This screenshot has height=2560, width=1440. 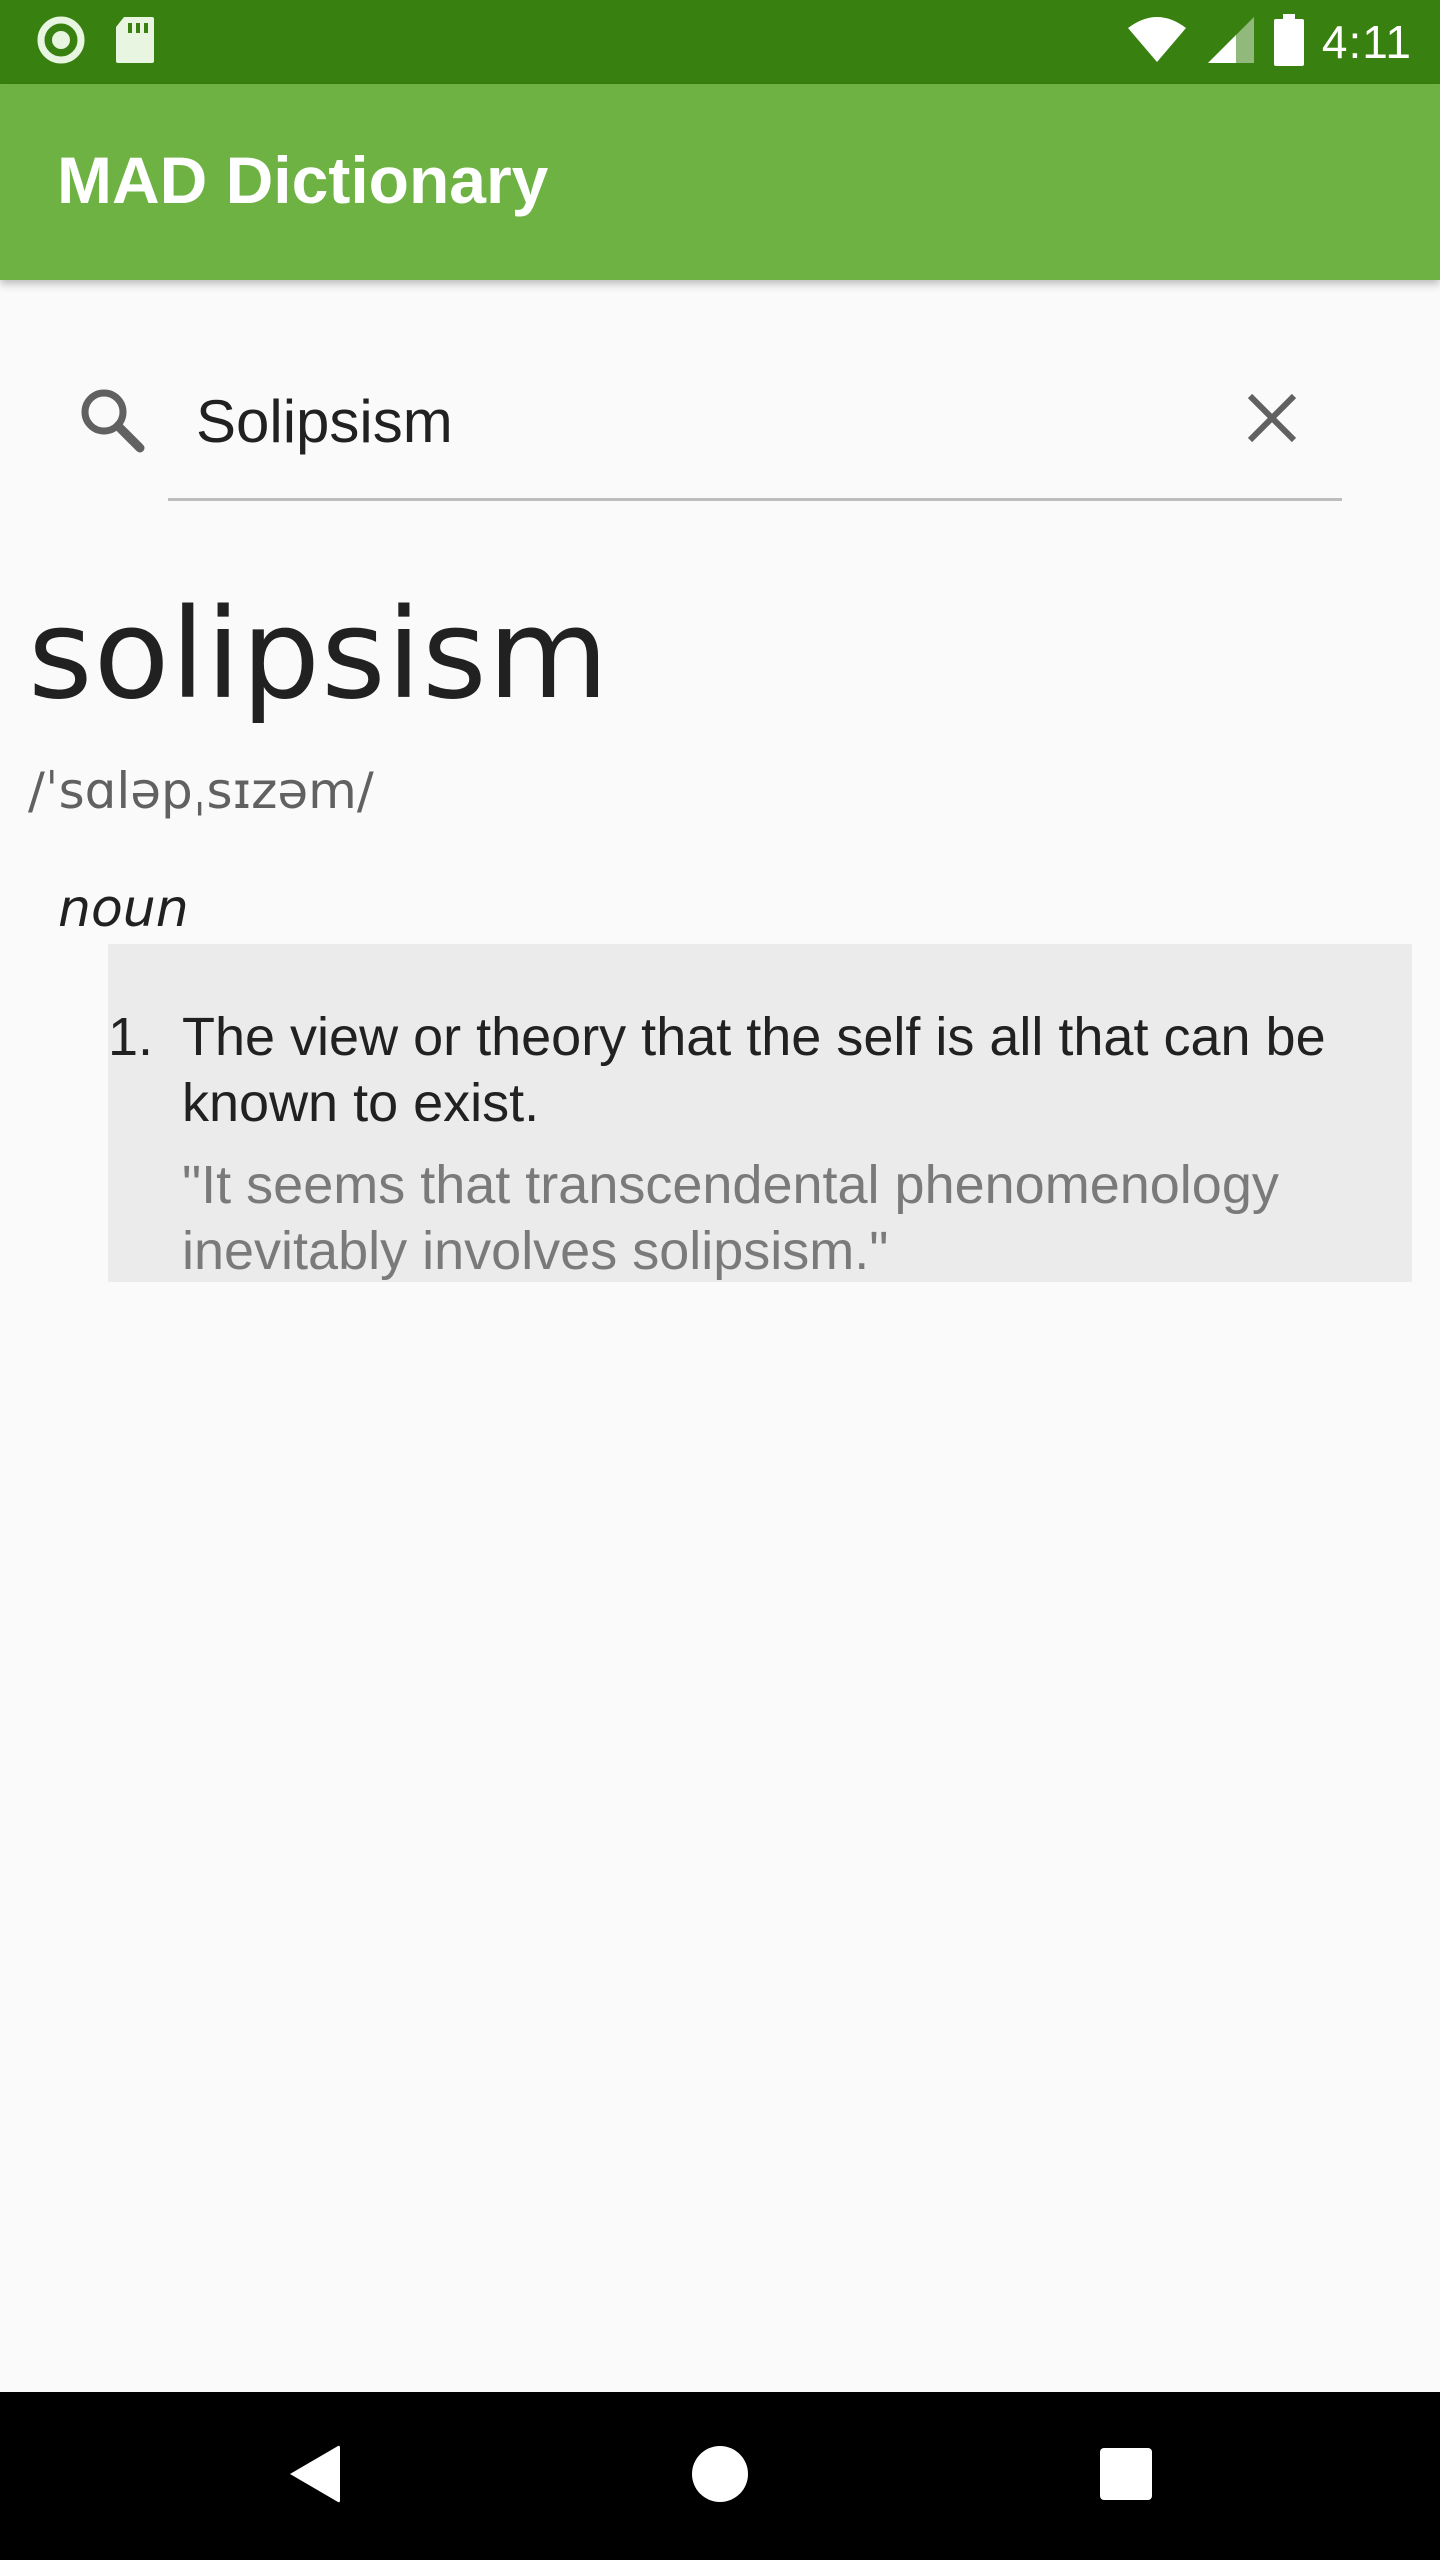 I want to click on app-bar: MAD Dictionary, so click(x=720, y=182).